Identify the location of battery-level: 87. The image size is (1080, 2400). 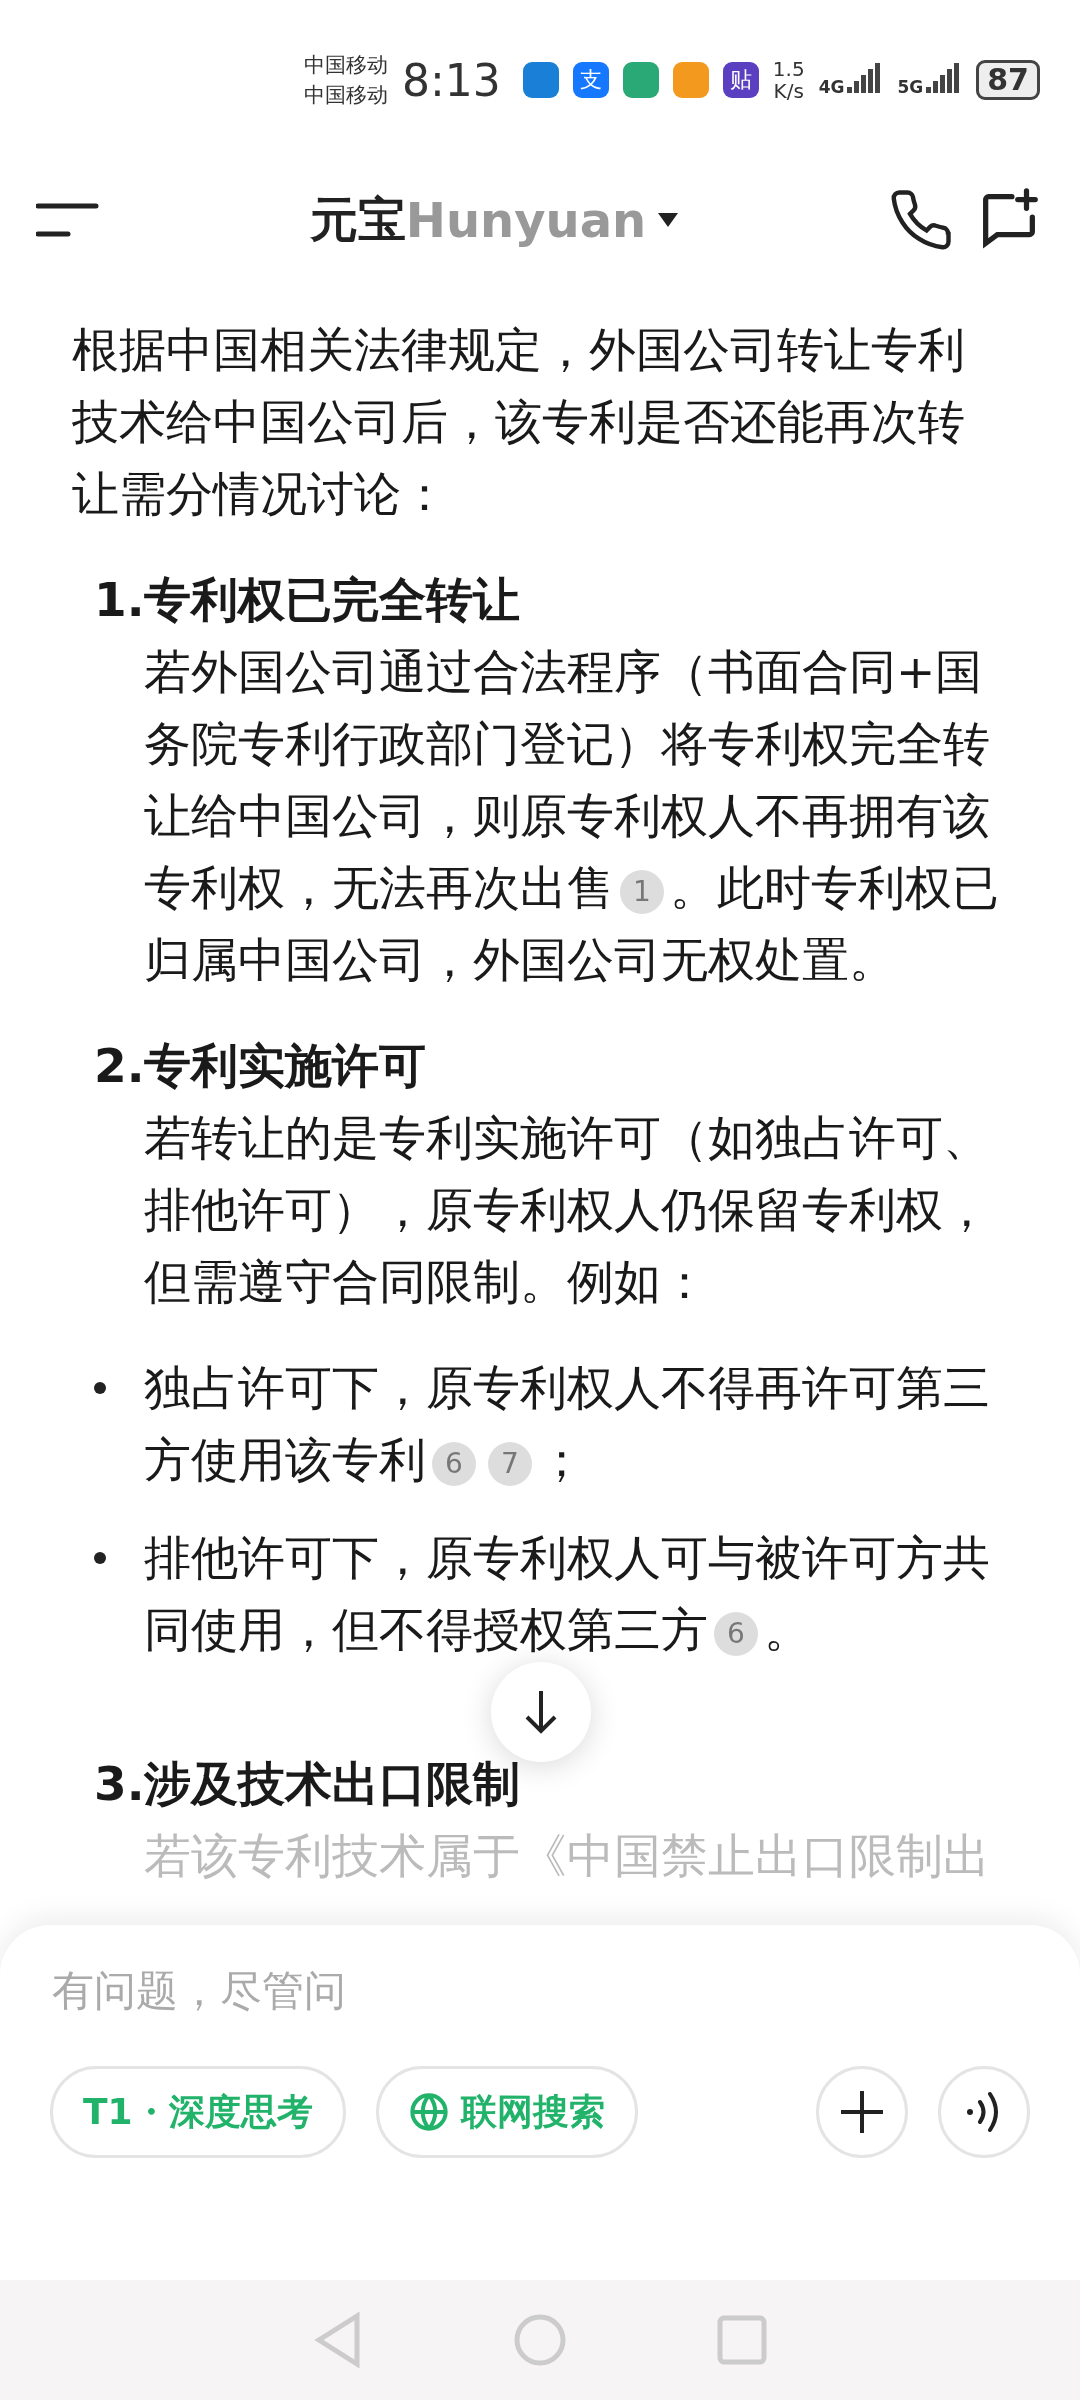
(1008, 80).